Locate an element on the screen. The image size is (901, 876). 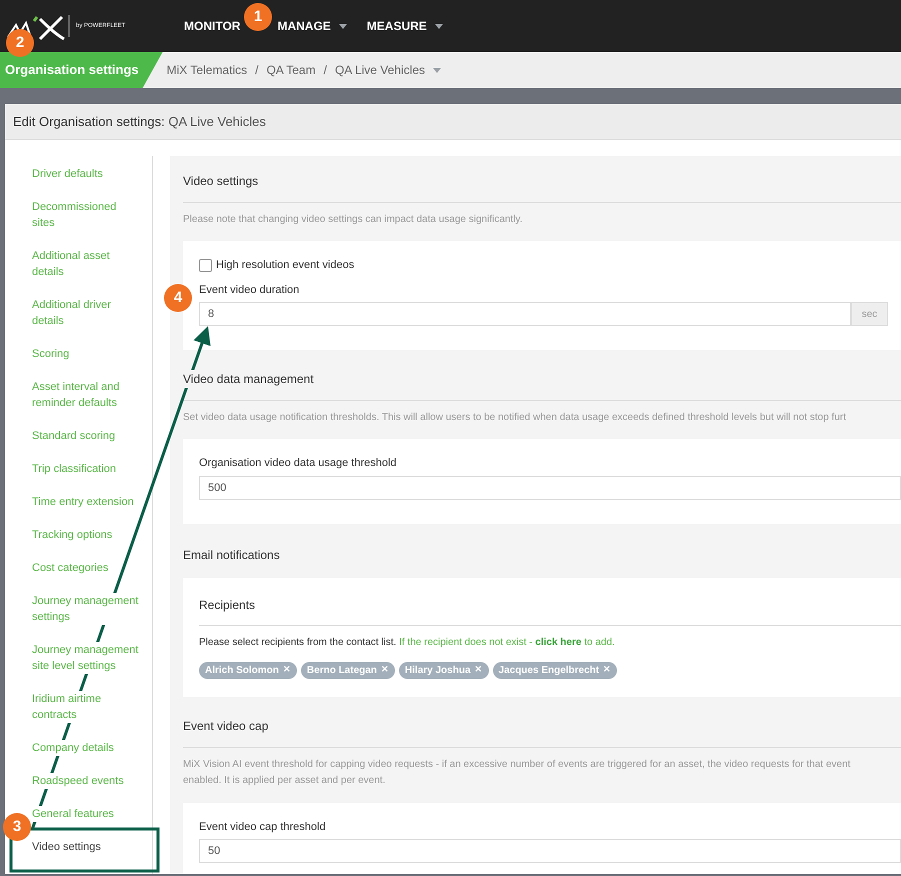
recipient-name: Berno Lategan is located at coordinates (341, 671).